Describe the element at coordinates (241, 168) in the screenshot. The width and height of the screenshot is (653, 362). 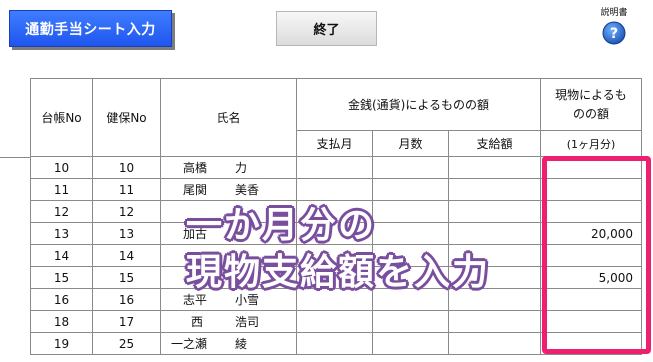
I see `given-name: 力` at that location.